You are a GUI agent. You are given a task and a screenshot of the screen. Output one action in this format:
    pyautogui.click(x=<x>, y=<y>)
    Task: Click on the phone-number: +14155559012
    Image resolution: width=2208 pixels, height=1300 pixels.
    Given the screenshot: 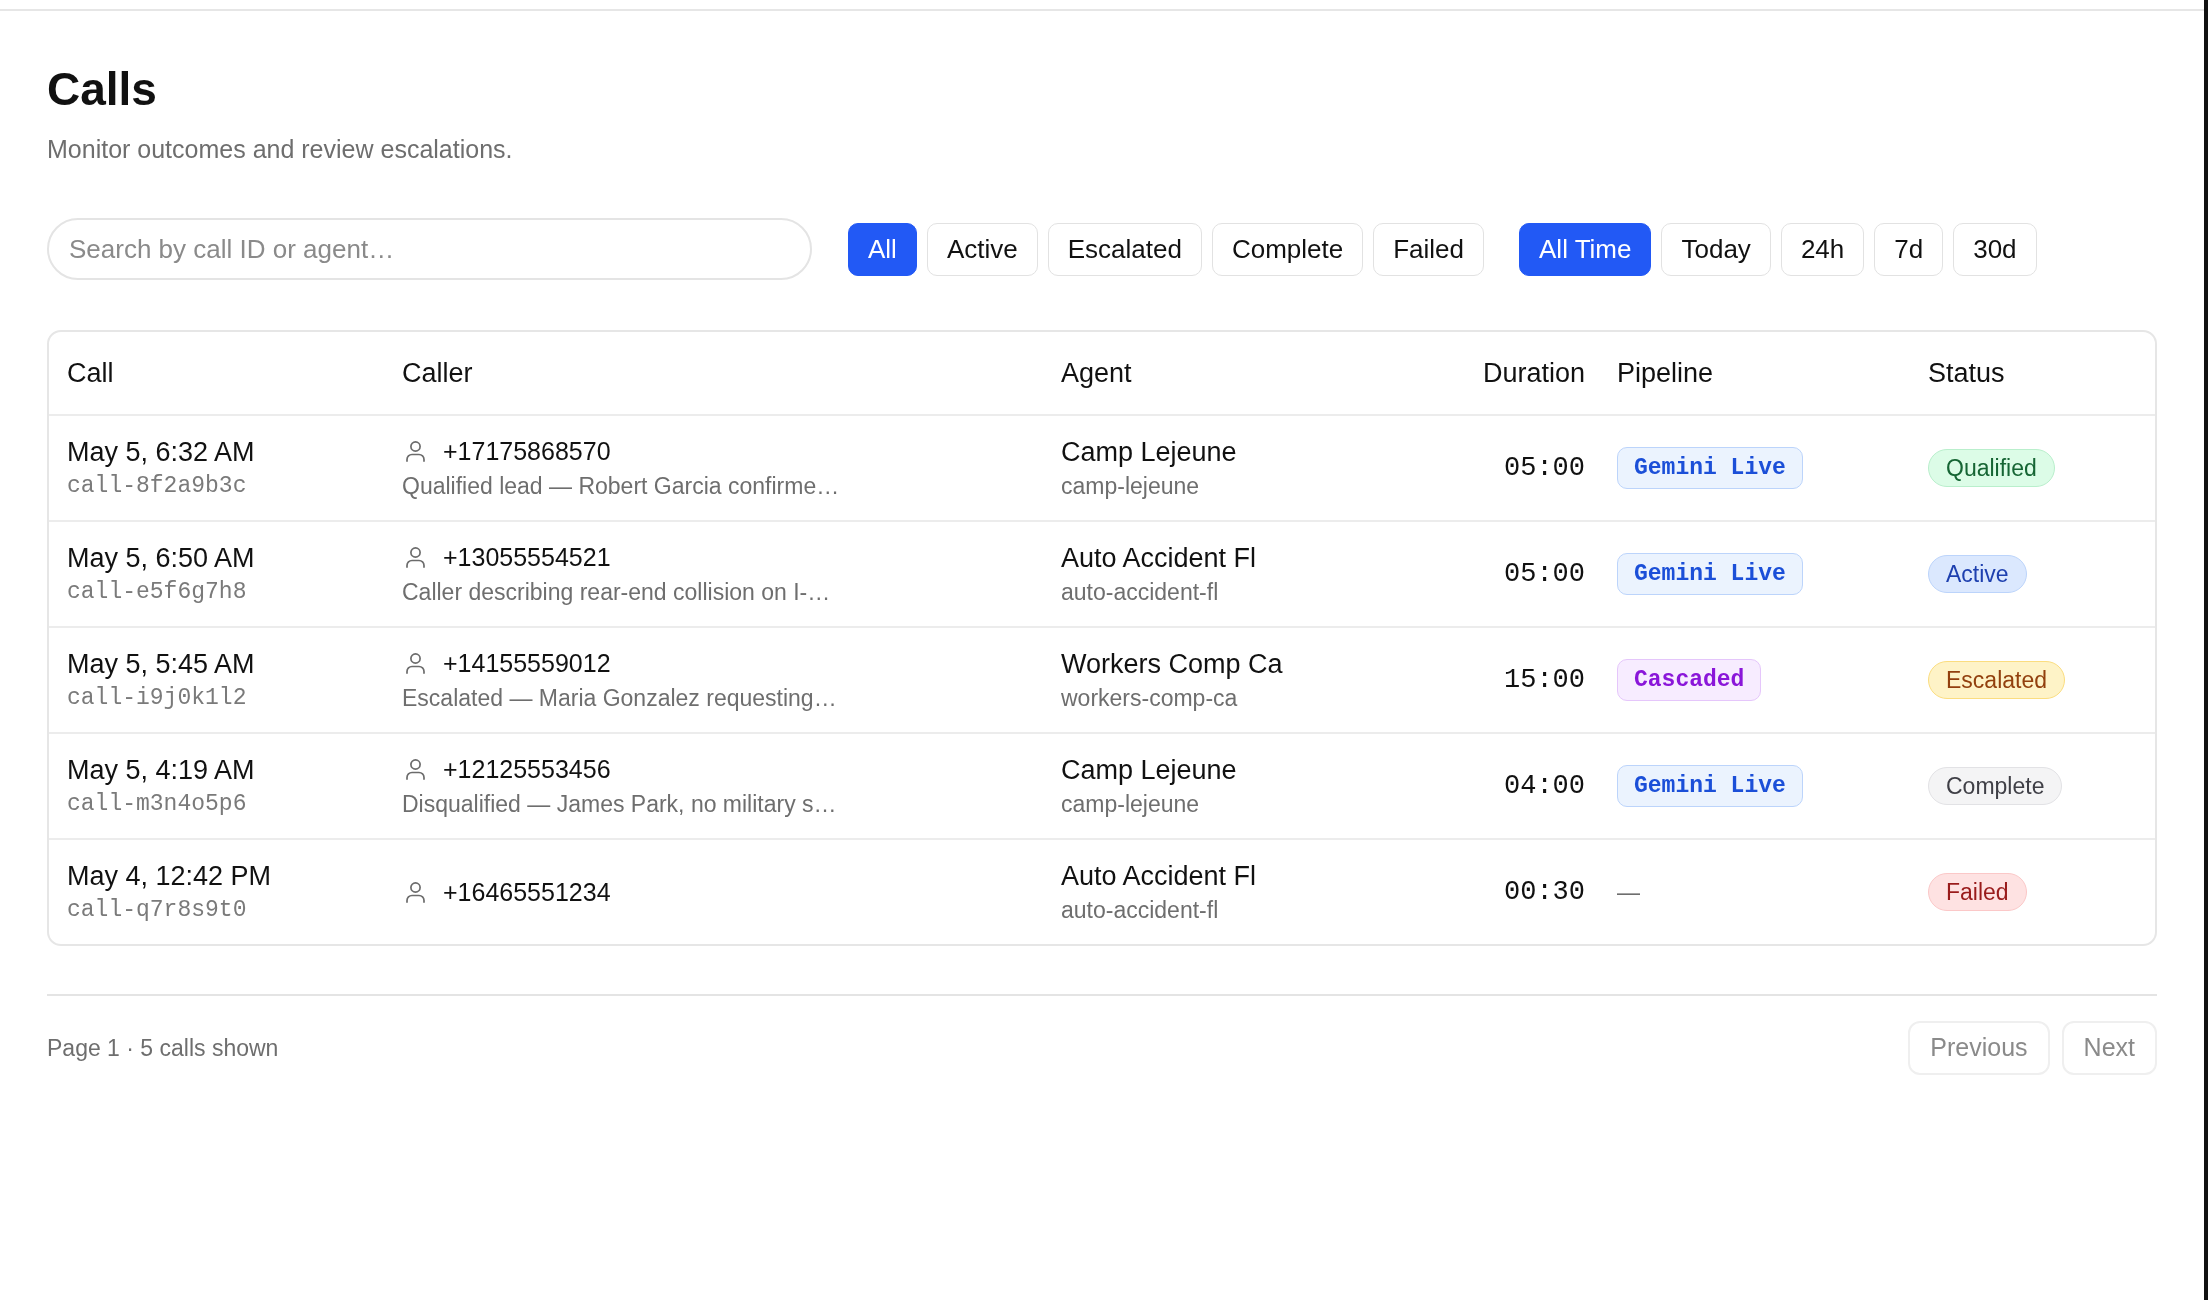 What is the action you would take?
    pyautogui.click(x=527, y=663)
    